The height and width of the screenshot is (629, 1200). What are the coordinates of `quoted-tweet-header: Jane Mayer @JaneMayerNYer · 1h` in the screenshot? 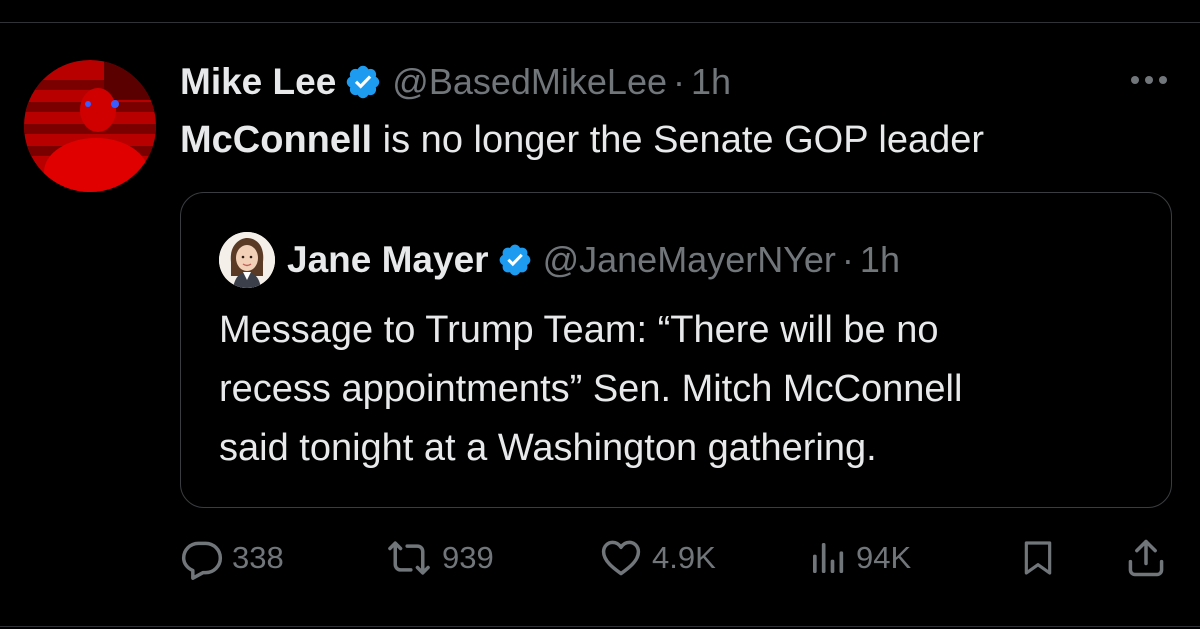 It's located at (559, 260).